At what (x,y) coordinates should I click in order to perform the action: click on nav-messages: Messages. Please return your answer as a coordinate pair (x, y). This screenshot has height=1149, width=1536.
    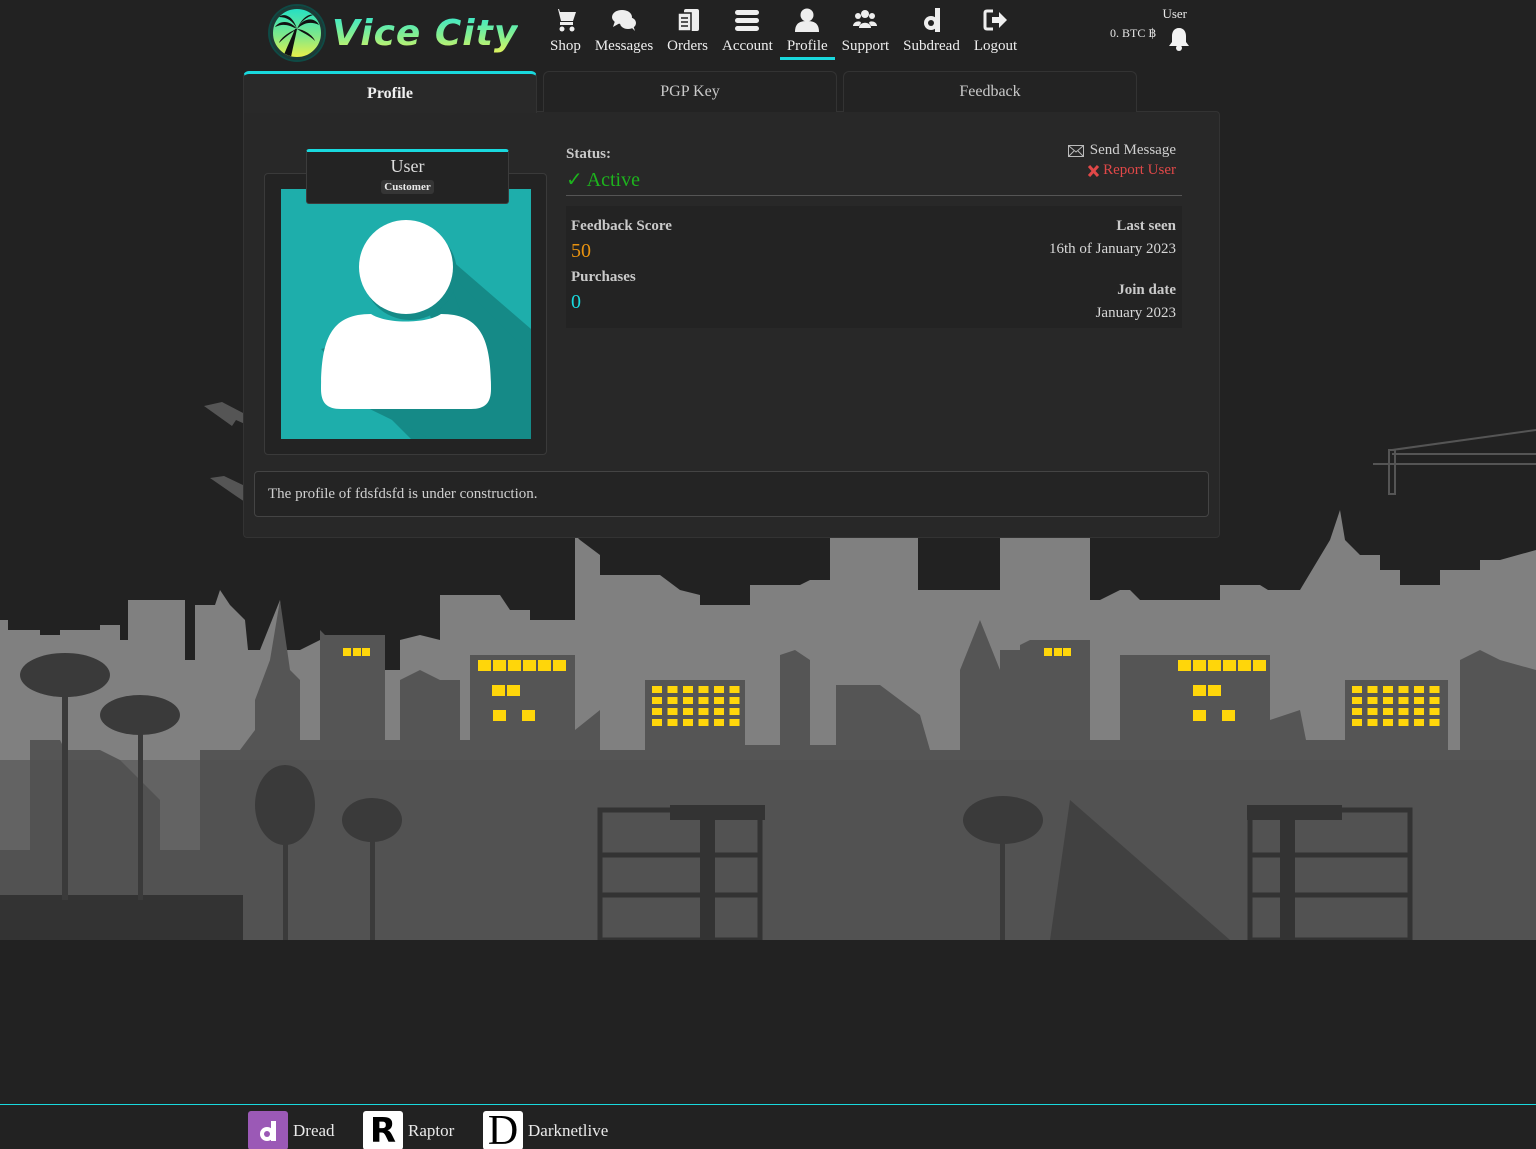
    Looking at the image, I should click on (624, 30).